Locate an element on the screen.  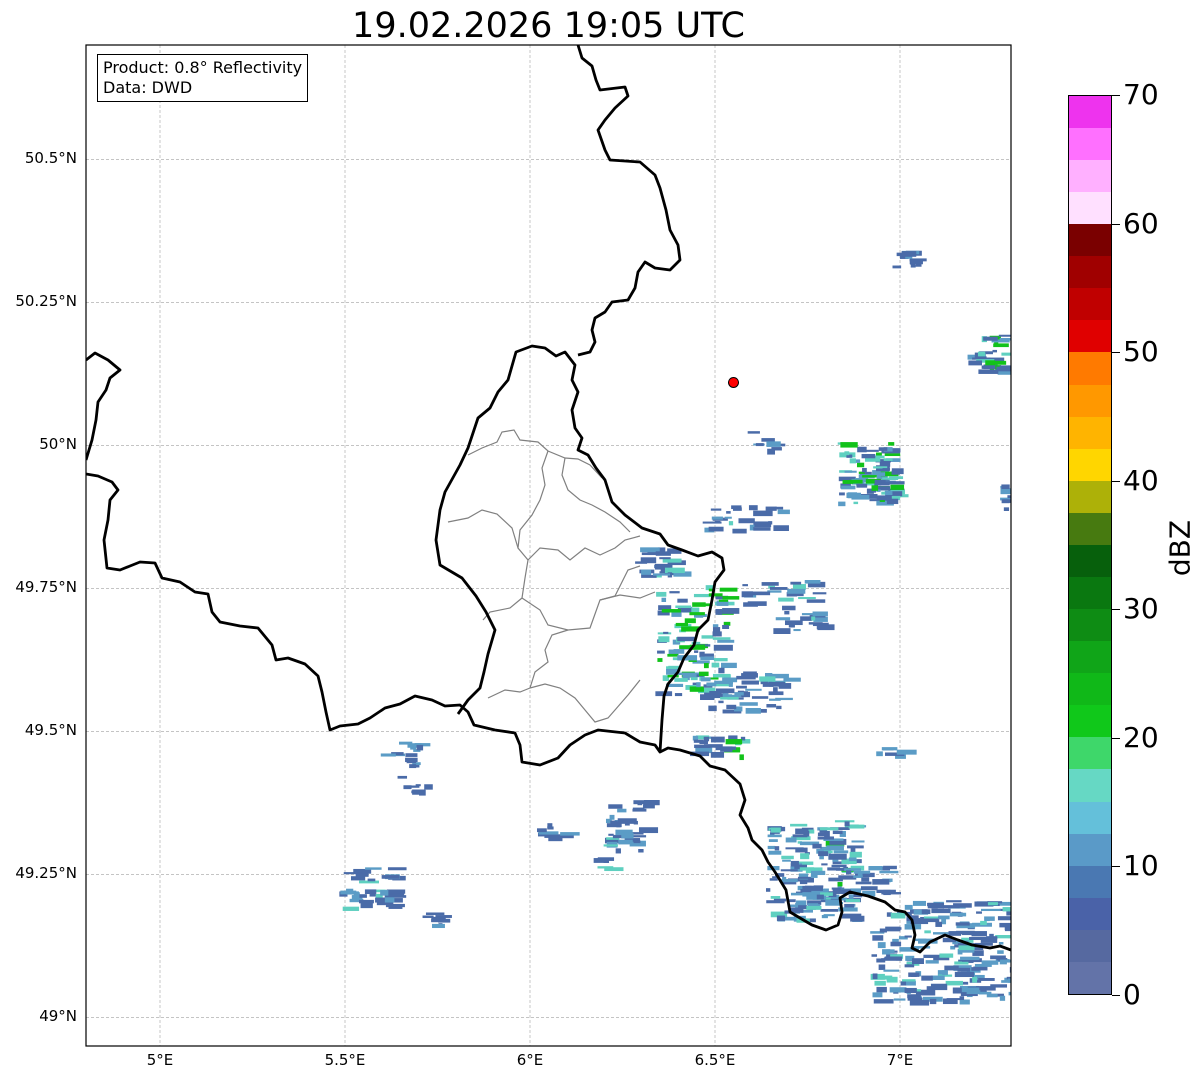
radar-site-marker is located at coordinates (733, 382).